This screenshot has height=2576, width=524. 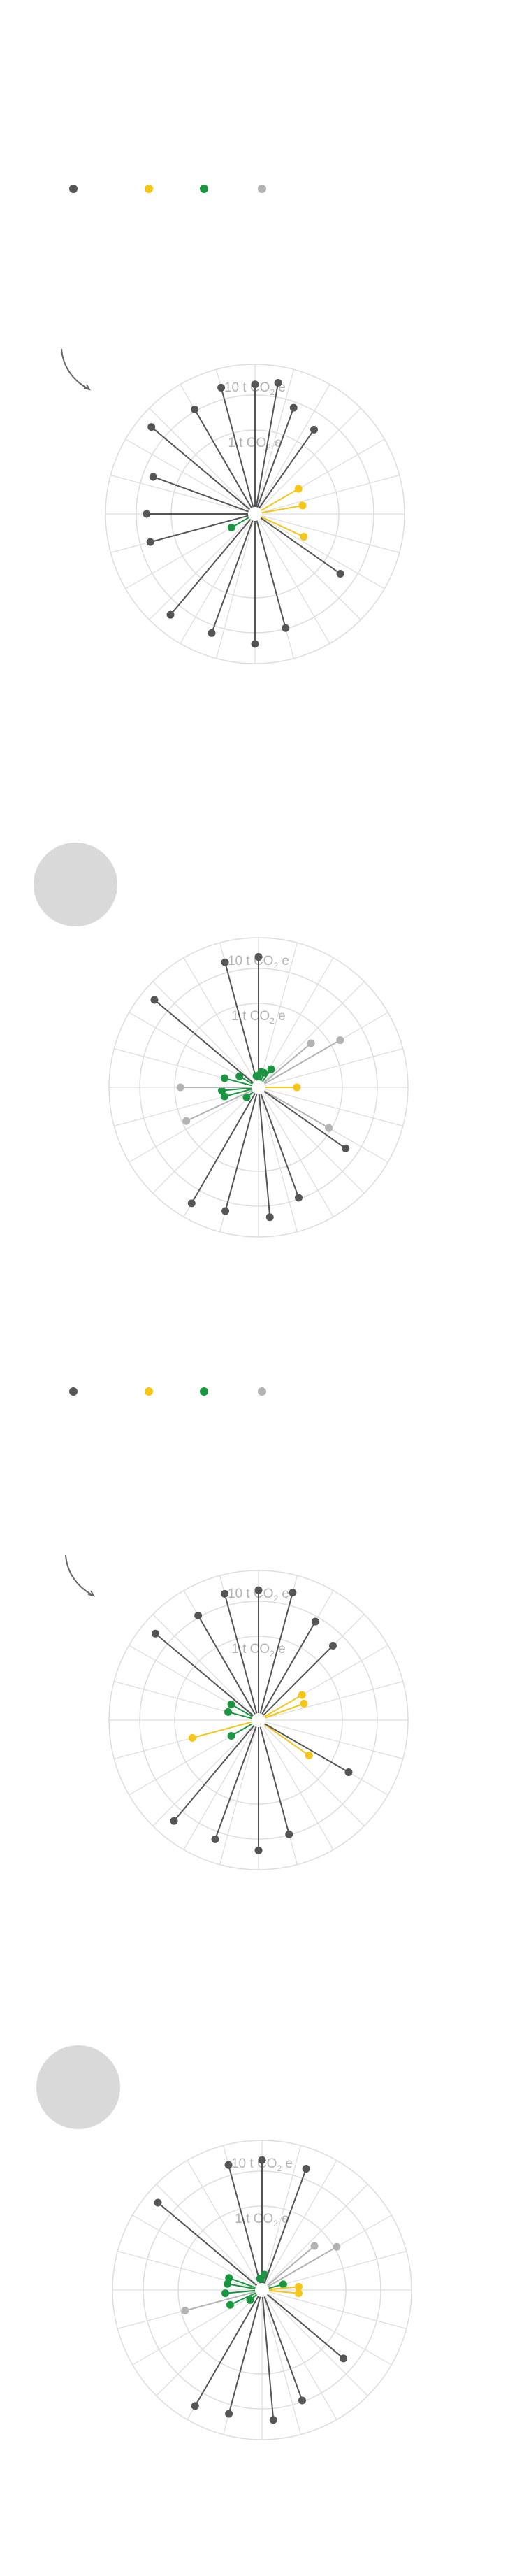 I want to click on legend-middle, so click(x=262, y=1391).